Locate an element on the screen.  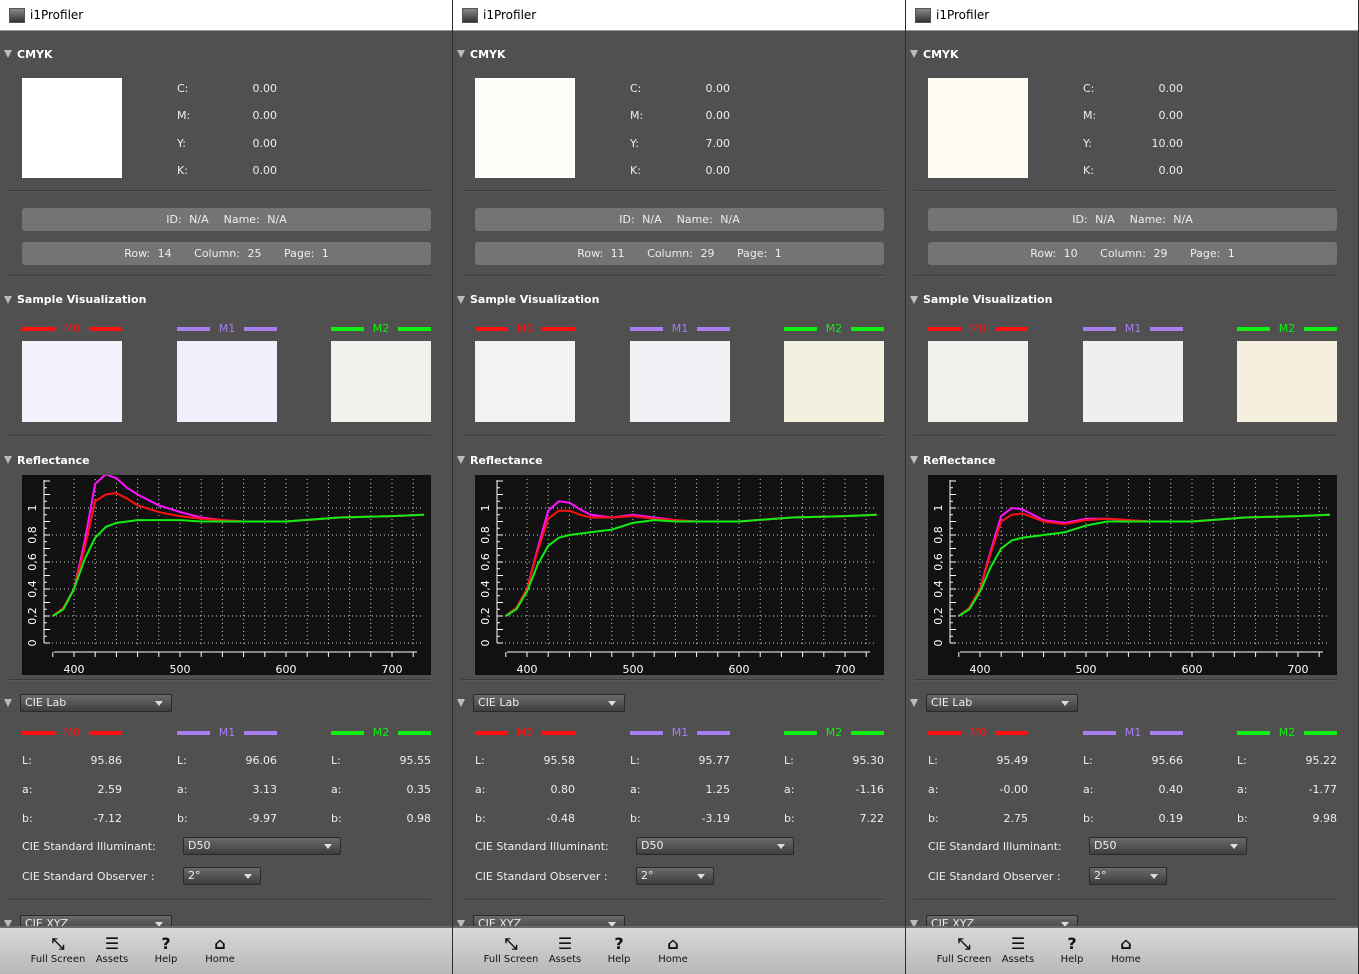
m-label: M: is located at coordinates (184, 115).